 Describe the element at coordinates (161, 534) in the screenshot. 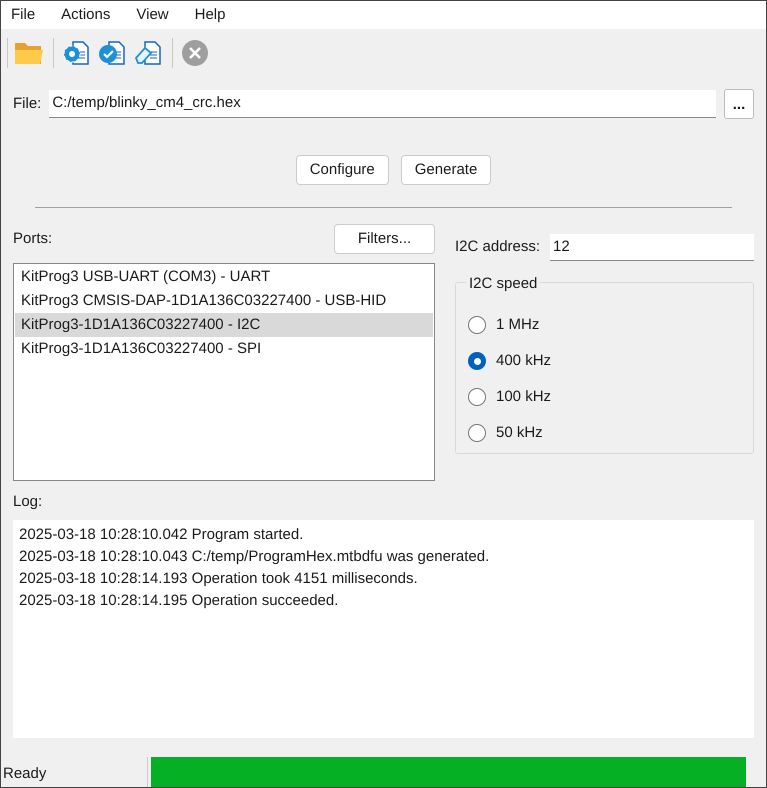

I see `log-line: 2025-03-18 10:28:10.042 Program started.` at that location.